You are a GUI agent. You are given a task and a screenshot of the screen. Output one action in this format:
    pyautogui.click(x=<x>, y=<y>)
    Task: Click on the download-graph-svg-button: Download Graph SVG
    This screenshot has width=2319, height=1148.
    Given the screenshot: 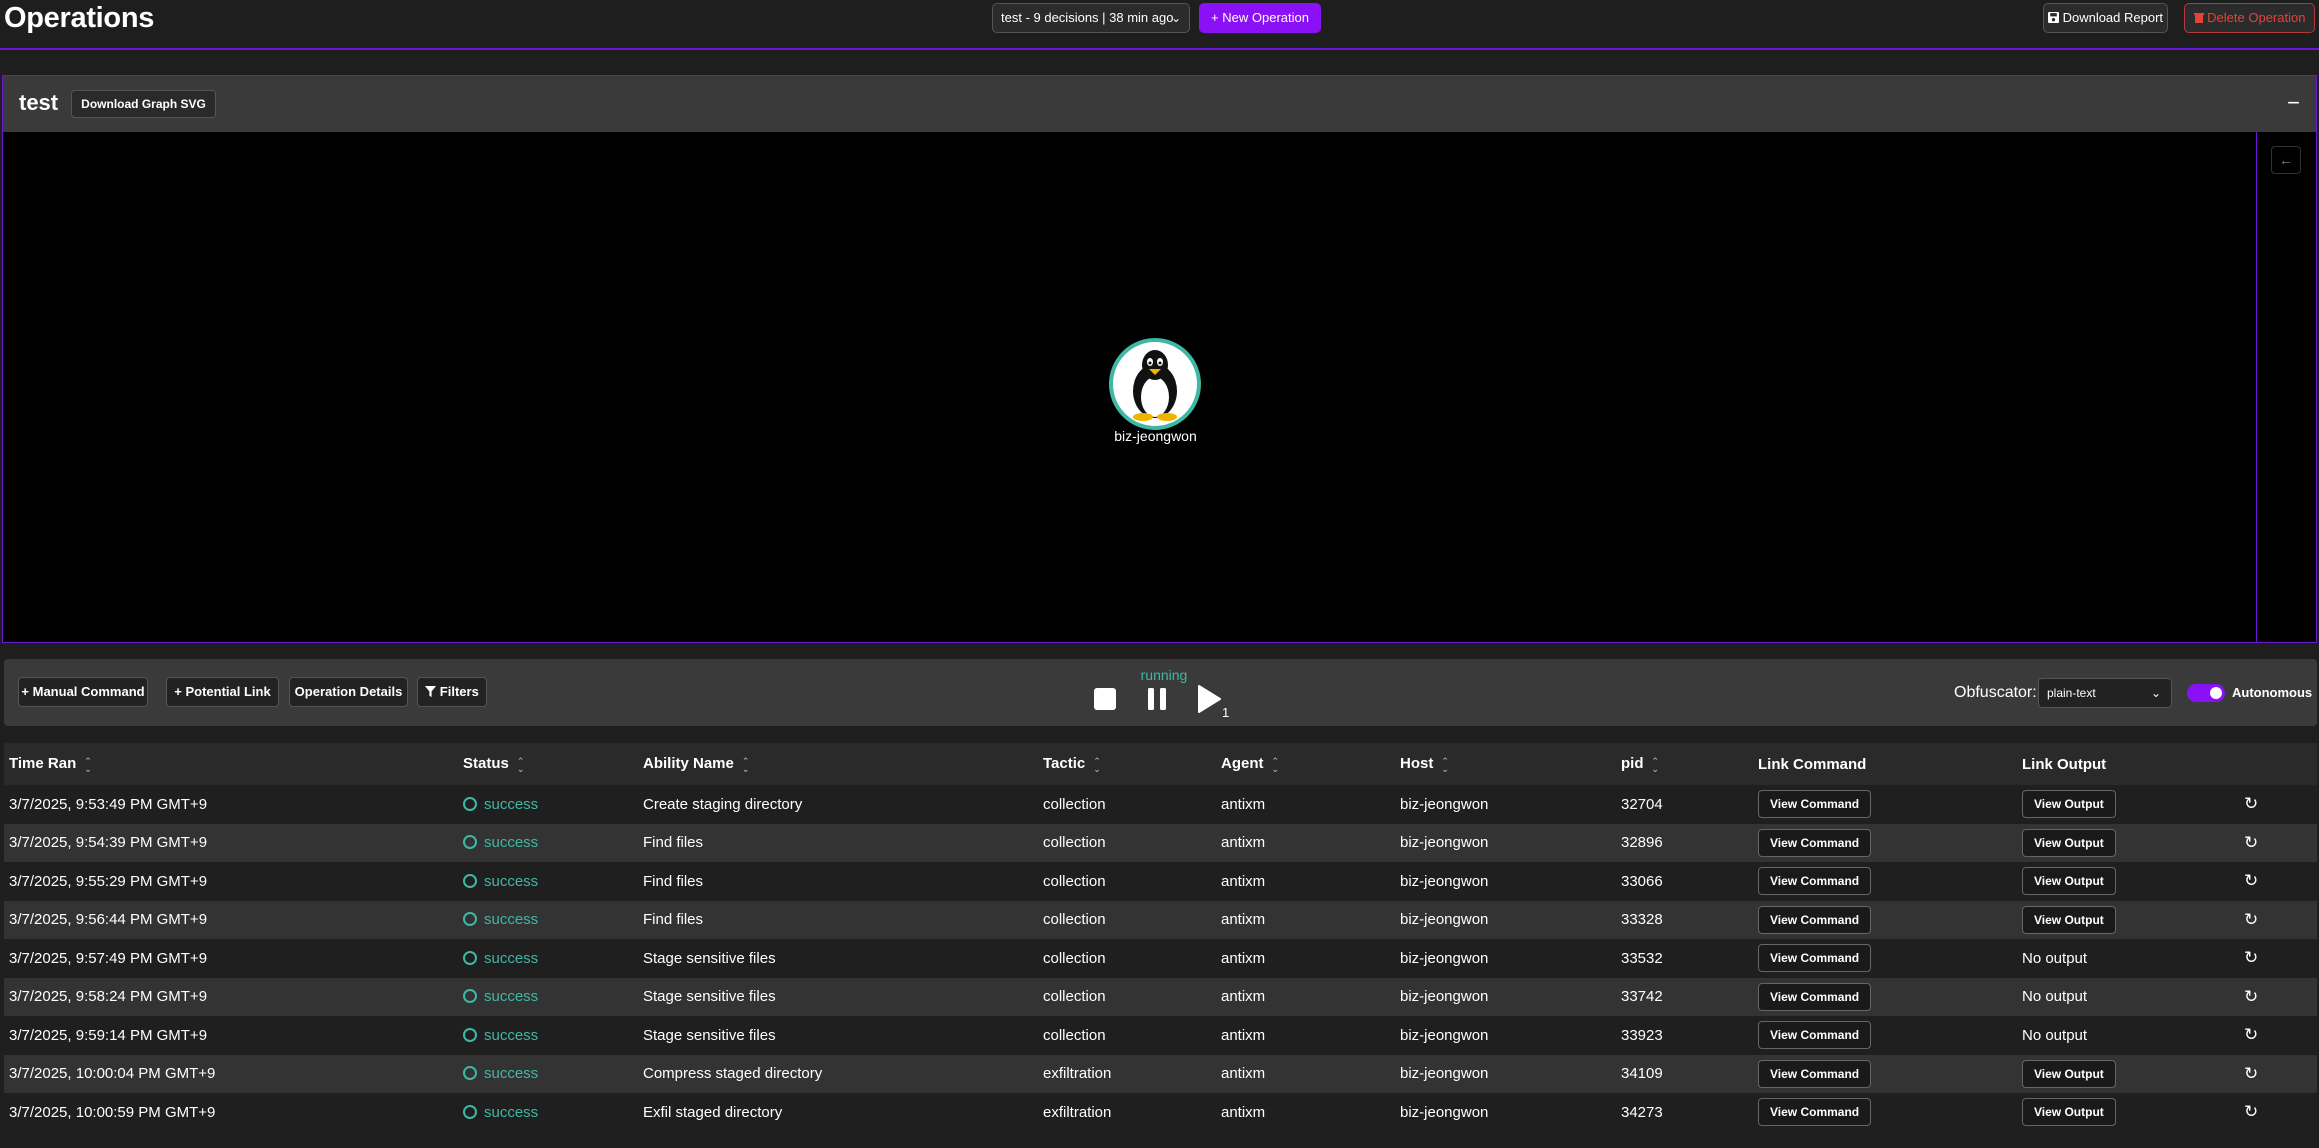 What is the action you would take?
    pyautogui.click(x=143, y=104)
    